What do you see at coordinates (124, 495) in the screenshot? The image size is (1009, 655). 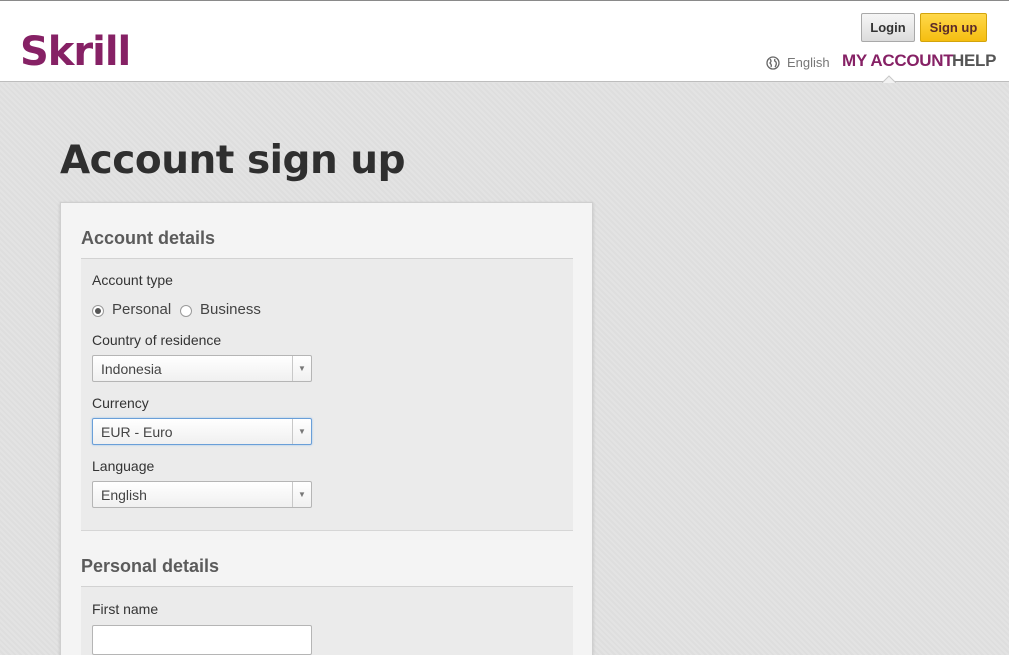 I see `language-value: English` at bounding box center [124, 495].